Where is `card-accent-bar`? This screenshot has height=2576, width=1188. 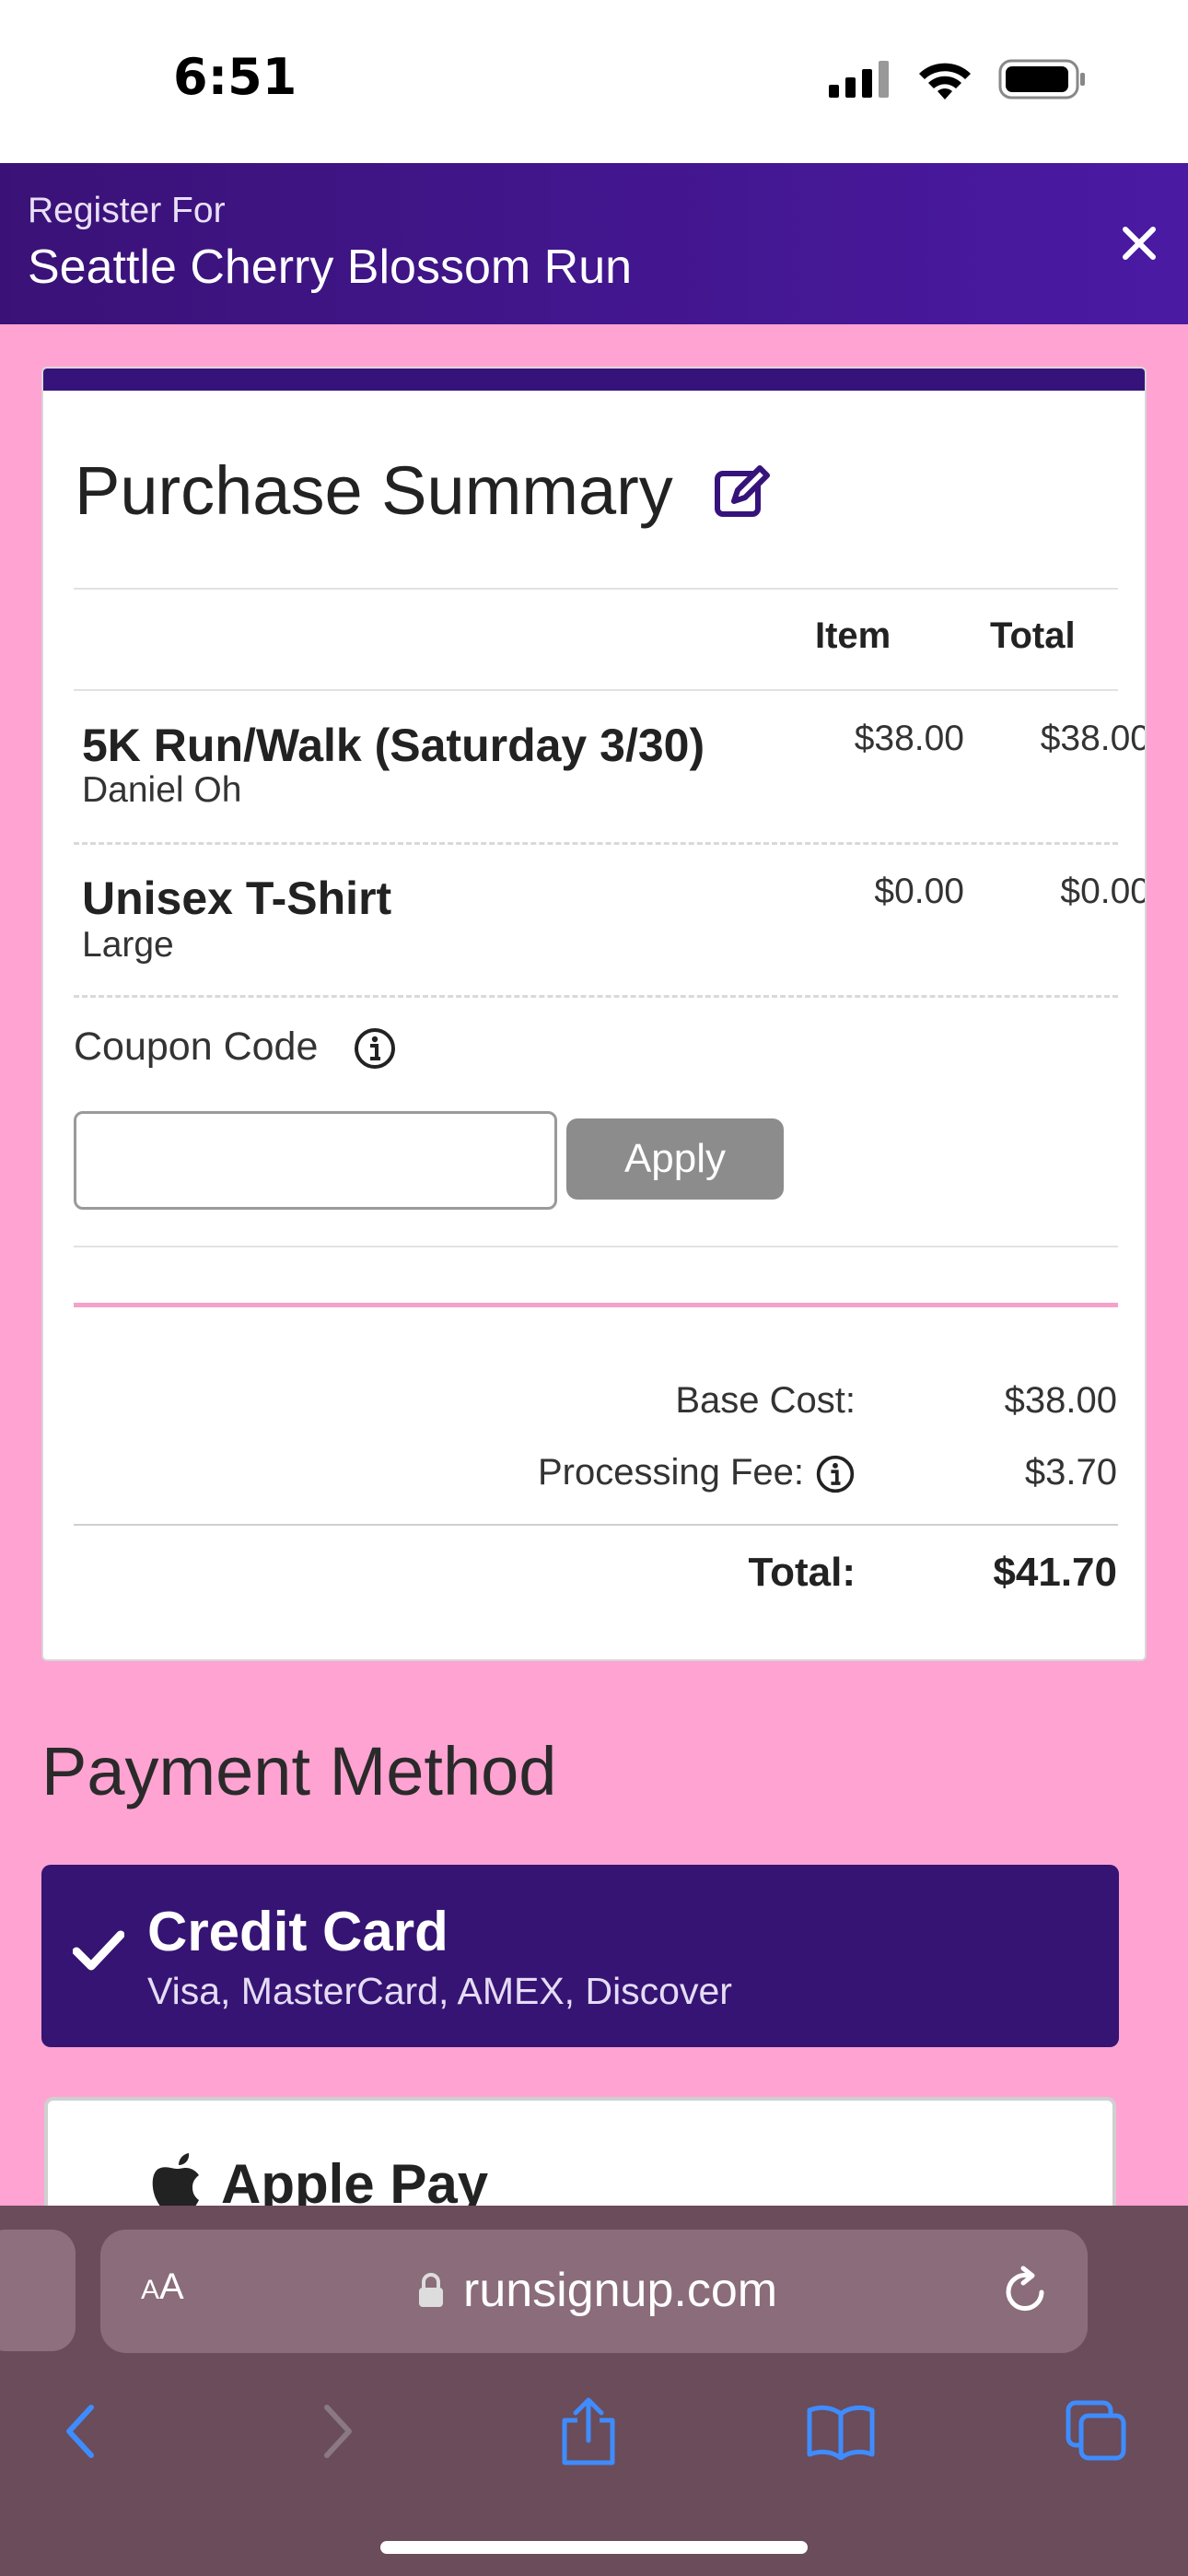
card-accent-bar is located at coordinates (594, 380).